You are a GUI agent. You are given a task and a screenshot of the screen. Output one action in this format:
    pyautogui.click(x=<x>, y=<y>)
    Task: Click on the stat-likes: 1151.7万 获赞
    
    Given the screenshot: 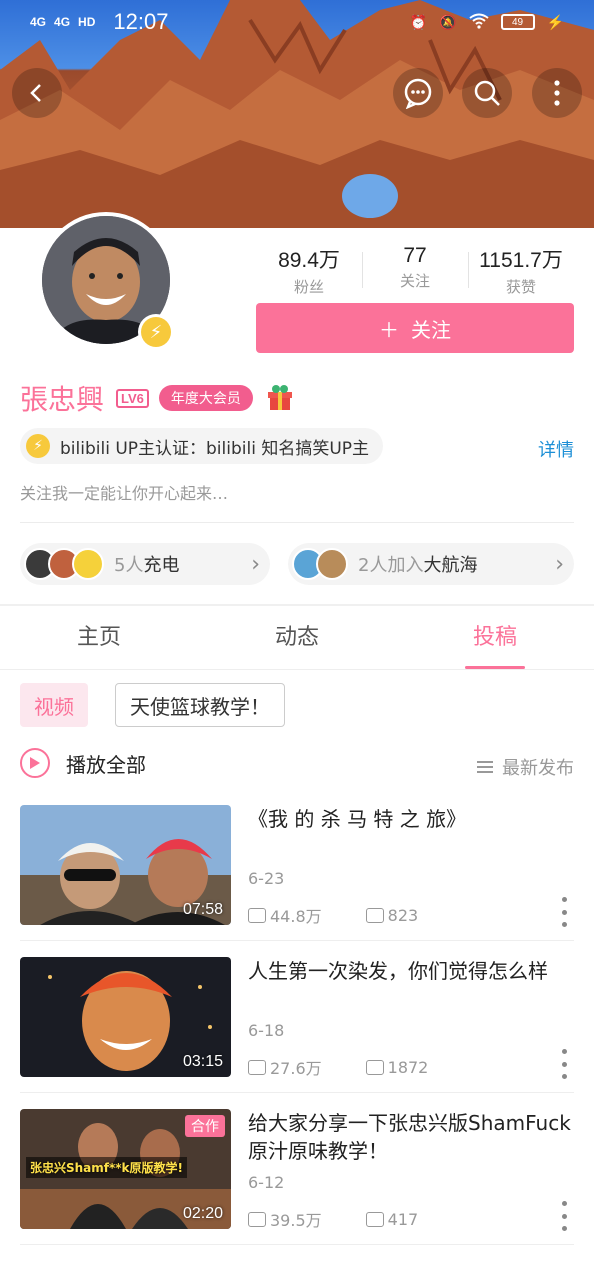 What is the action you would take?
    pyautogui.click(x=521, y=270)
    